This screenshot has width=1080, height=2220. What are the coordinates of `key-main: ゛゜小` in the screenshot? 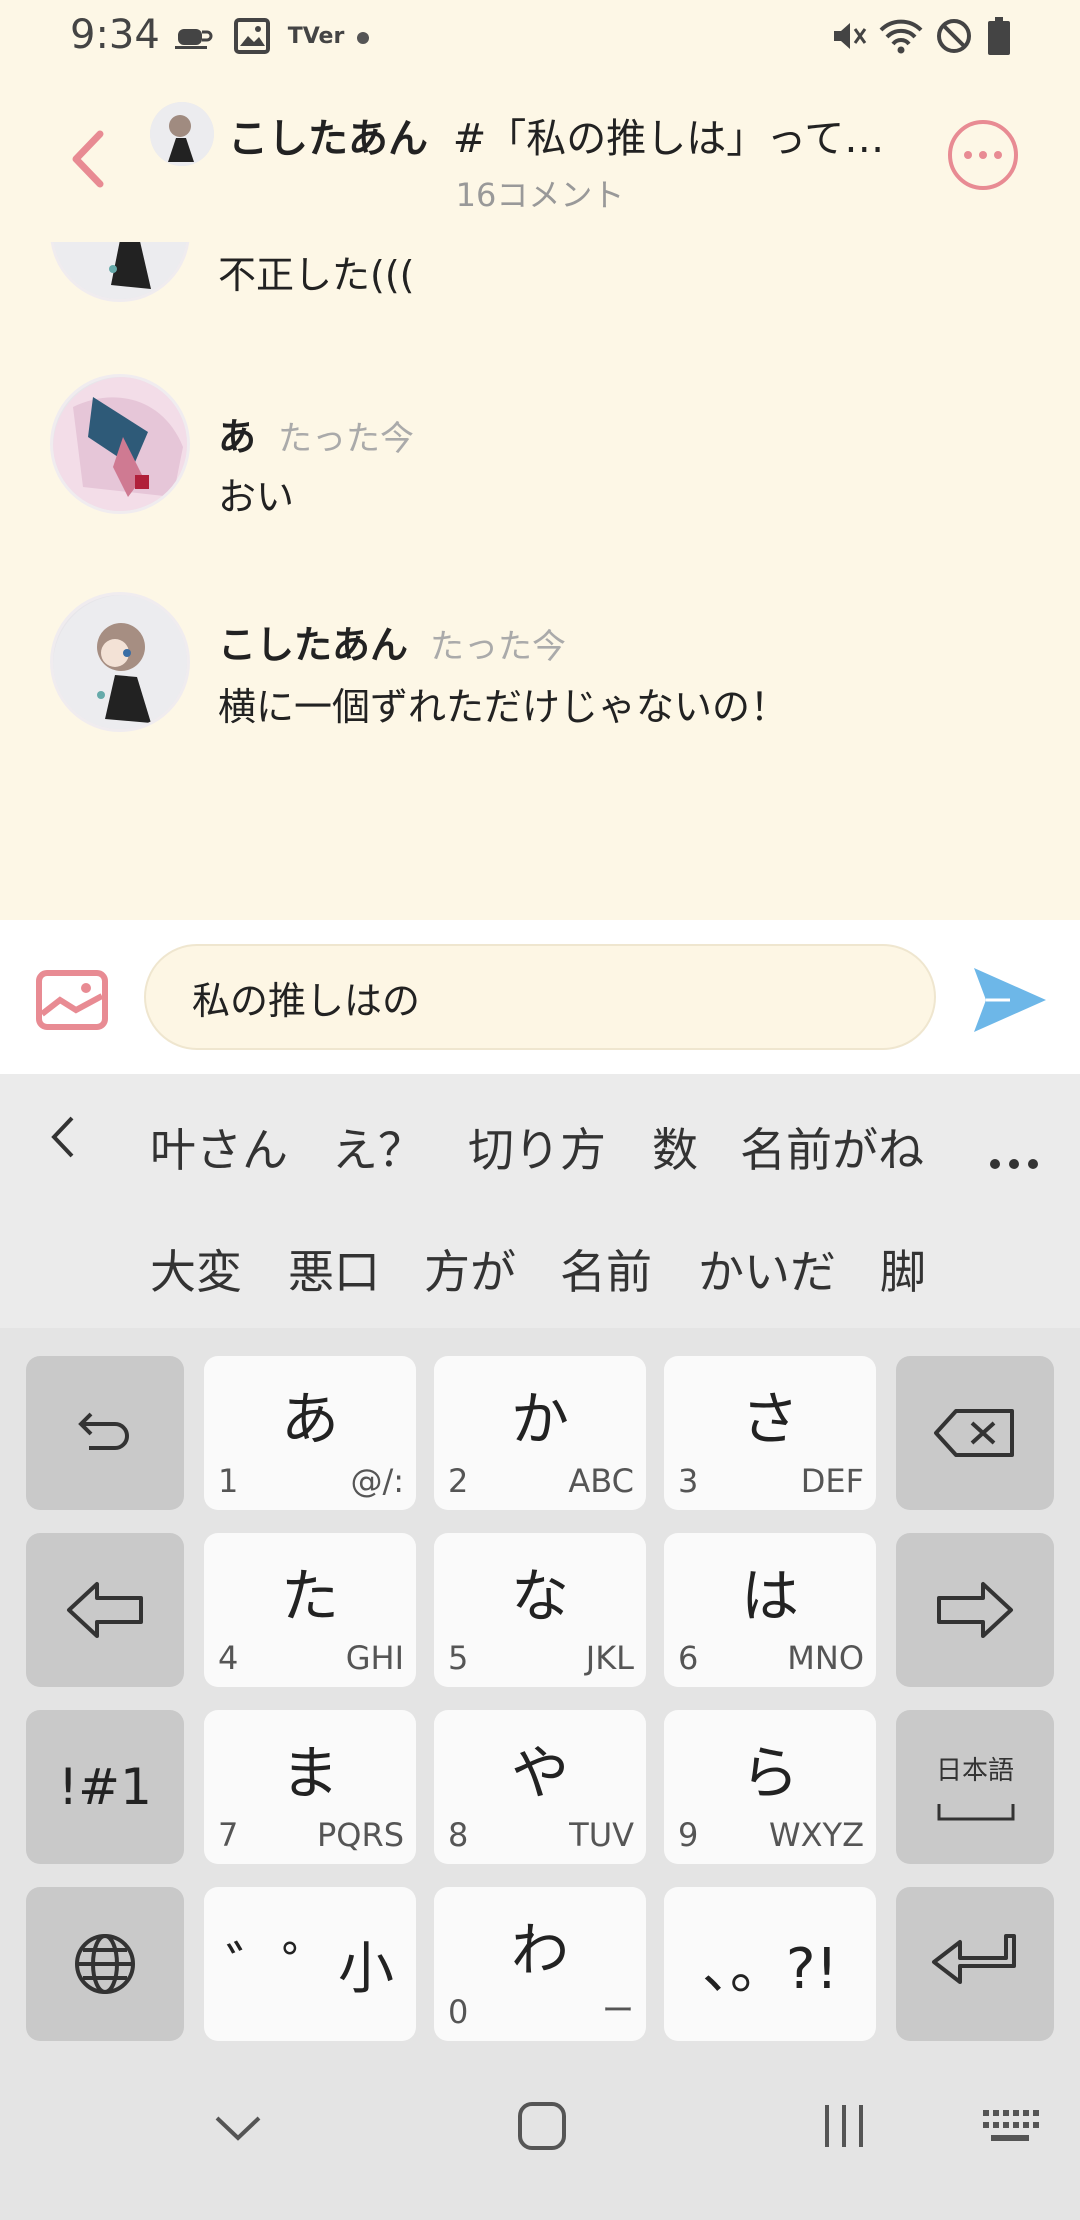 It's located at (310, 1969).